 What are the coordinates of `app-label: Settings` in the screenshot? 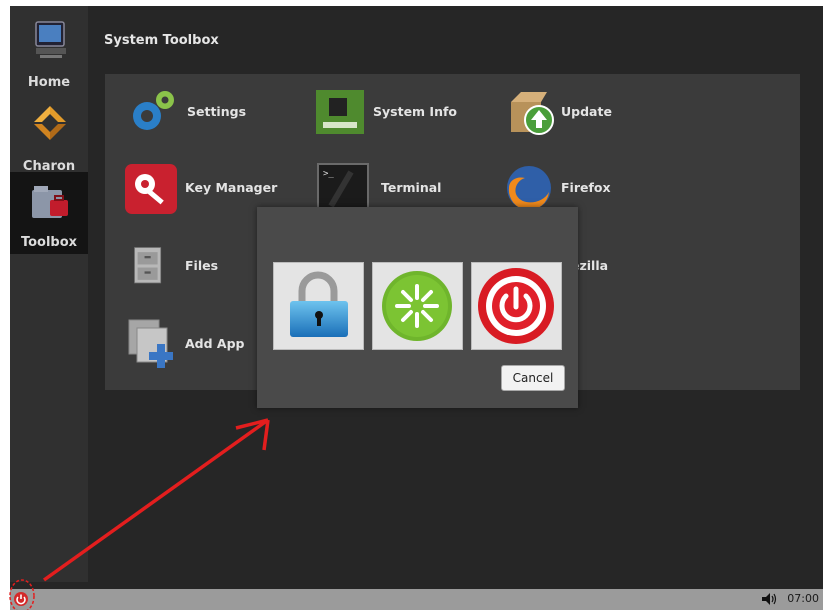 It's located at (217, 111).